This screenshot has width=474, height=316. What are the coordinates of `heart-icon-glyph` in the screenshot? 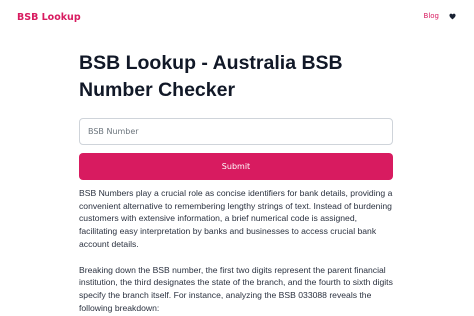 It's located at (452, 16).